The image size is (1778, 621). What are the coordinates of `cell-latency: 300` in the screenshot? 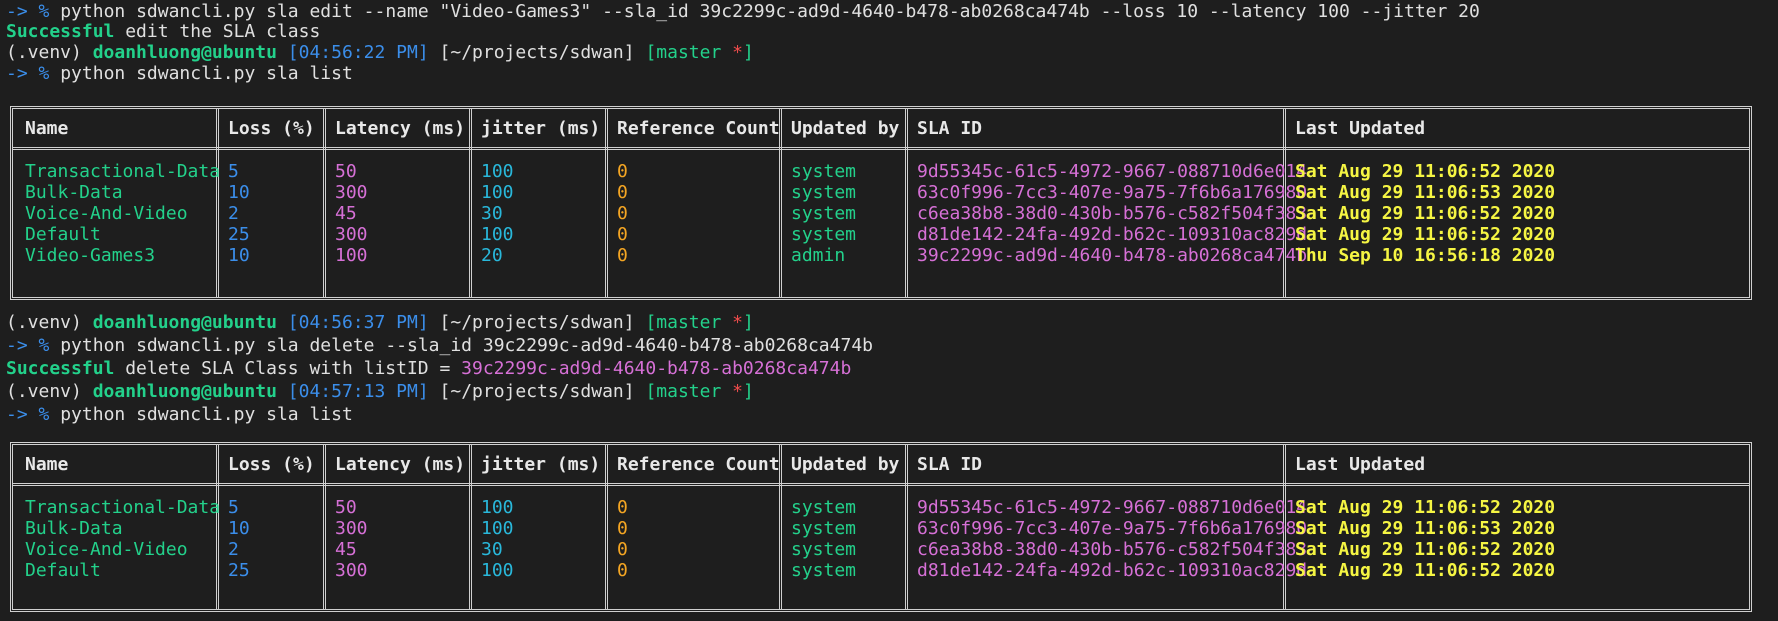 It's located at (351, 570).